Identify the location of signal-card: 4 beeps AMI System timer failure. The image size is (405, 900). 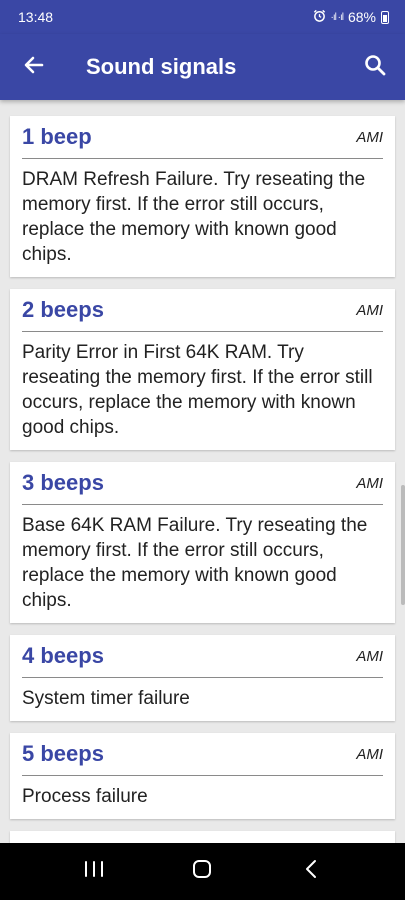
(202, 678).